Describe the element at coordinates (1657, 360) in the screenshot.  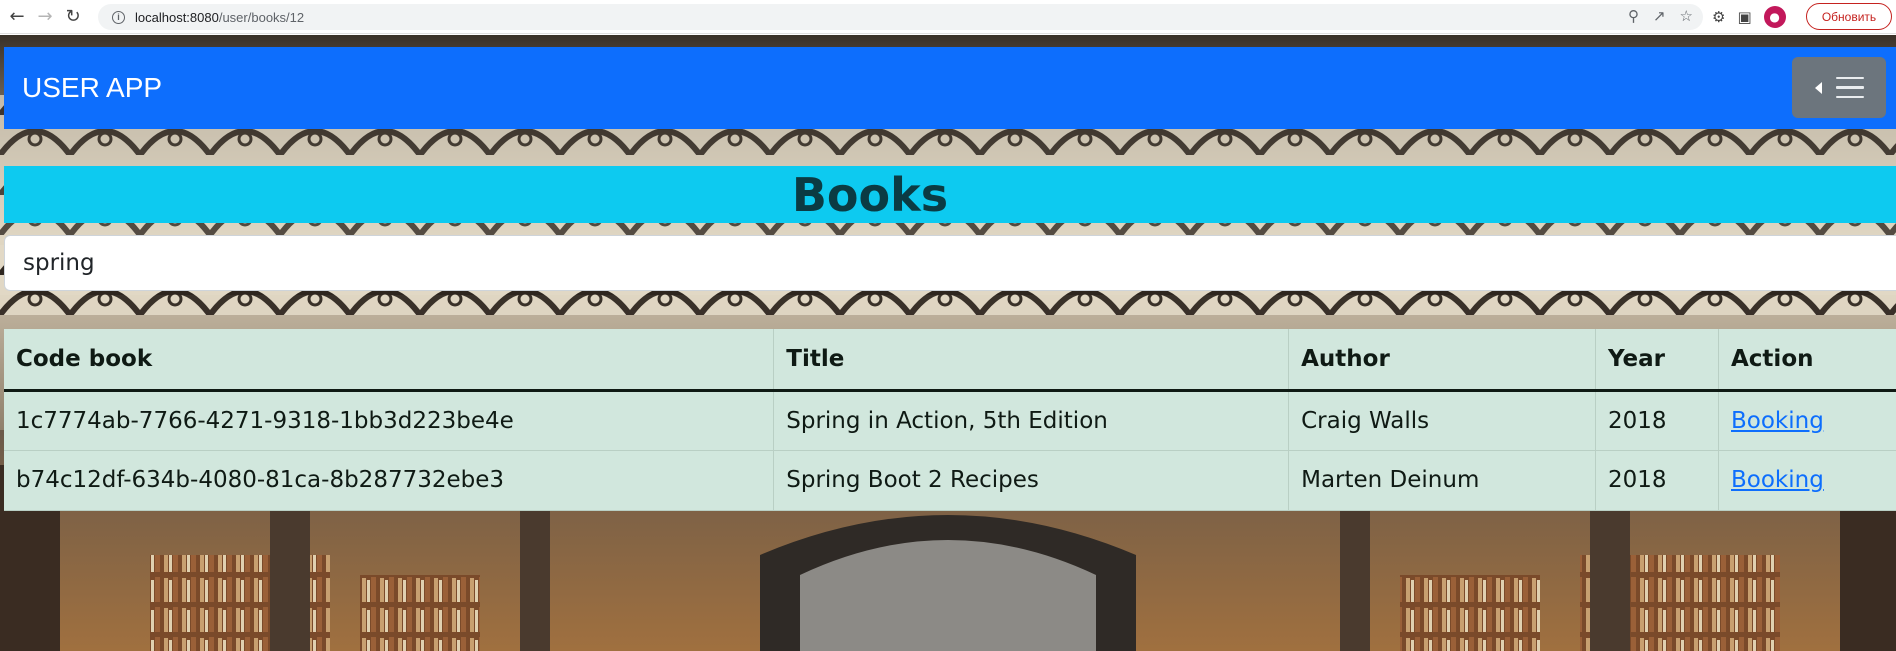
I see `column-header-year: Year` at that location.